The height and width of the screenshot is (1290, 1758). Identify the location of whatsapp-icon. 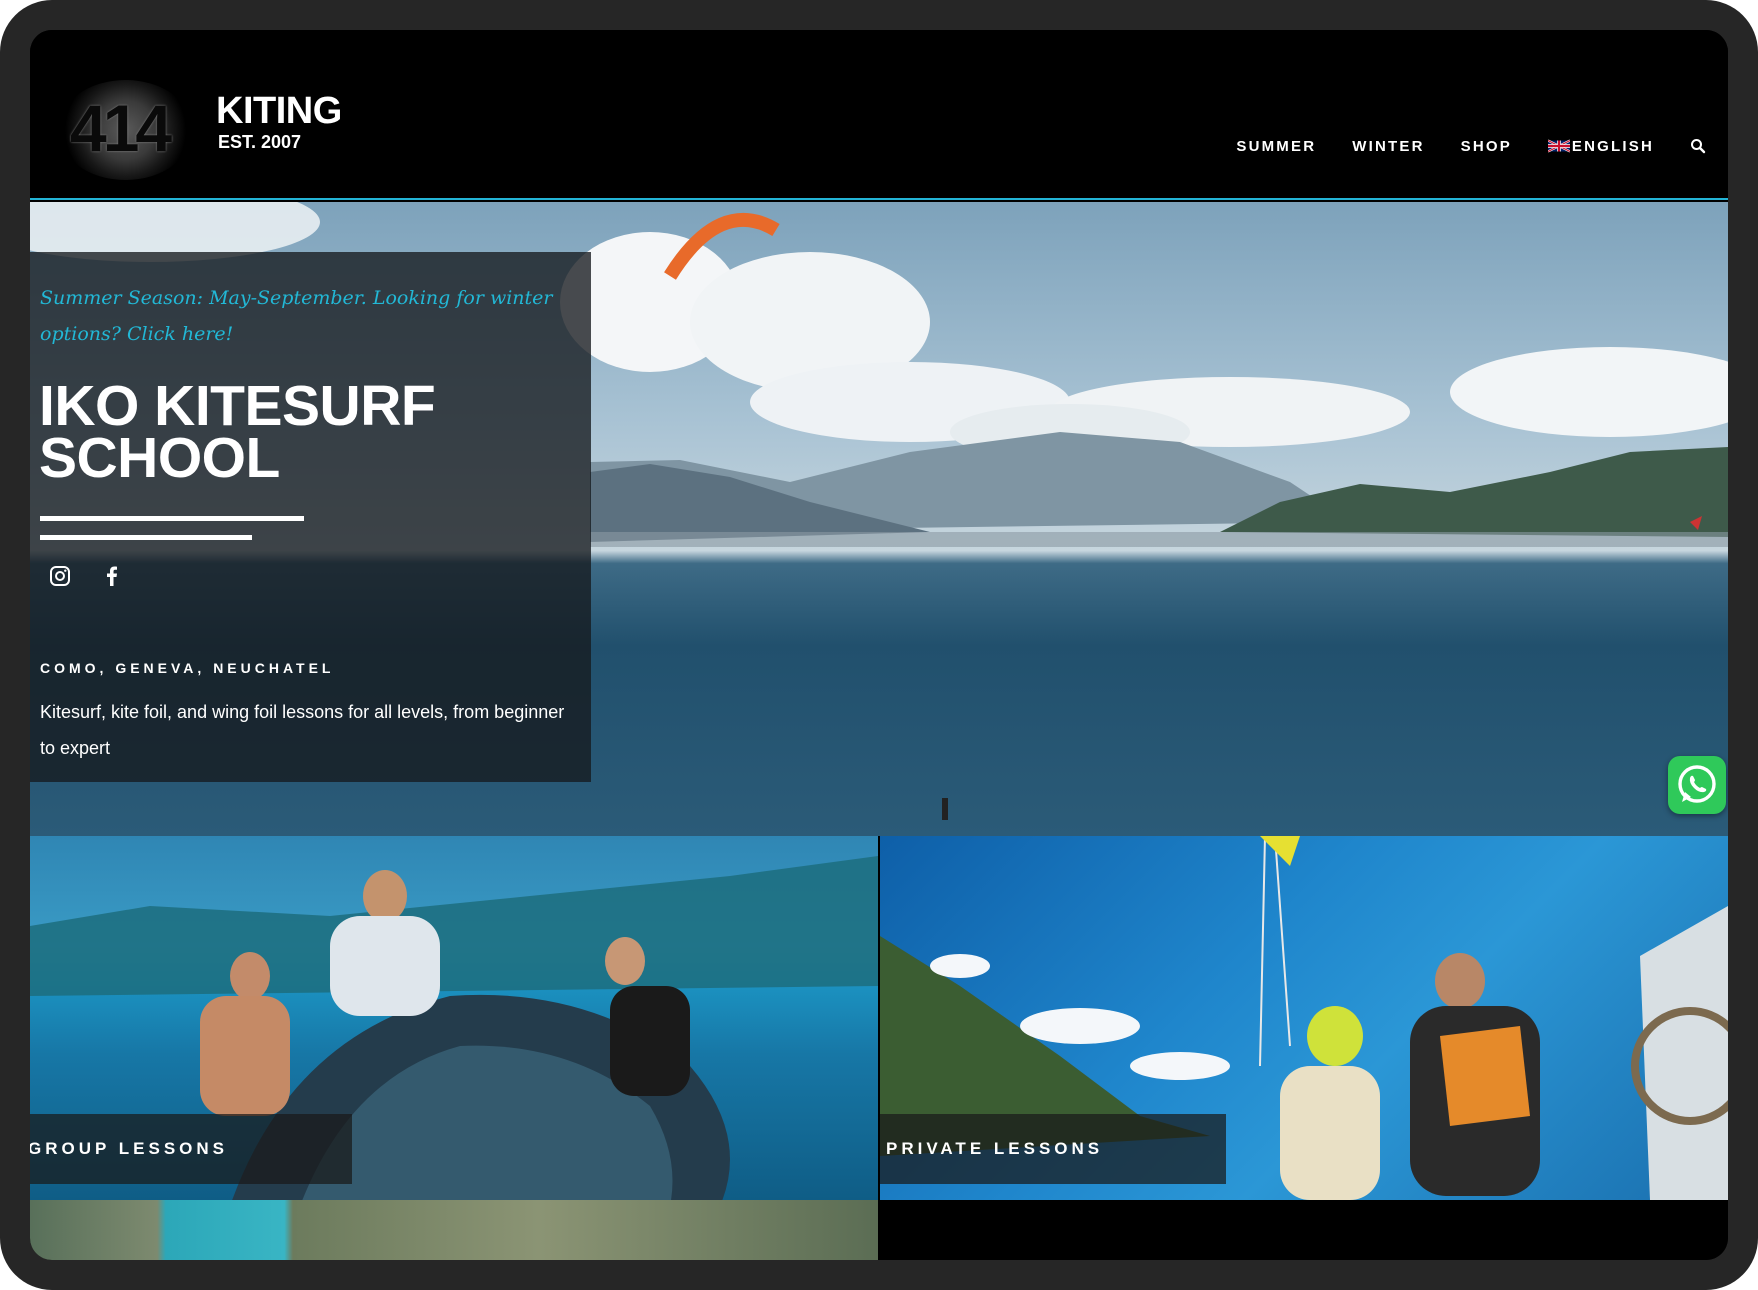
(1697, 784).